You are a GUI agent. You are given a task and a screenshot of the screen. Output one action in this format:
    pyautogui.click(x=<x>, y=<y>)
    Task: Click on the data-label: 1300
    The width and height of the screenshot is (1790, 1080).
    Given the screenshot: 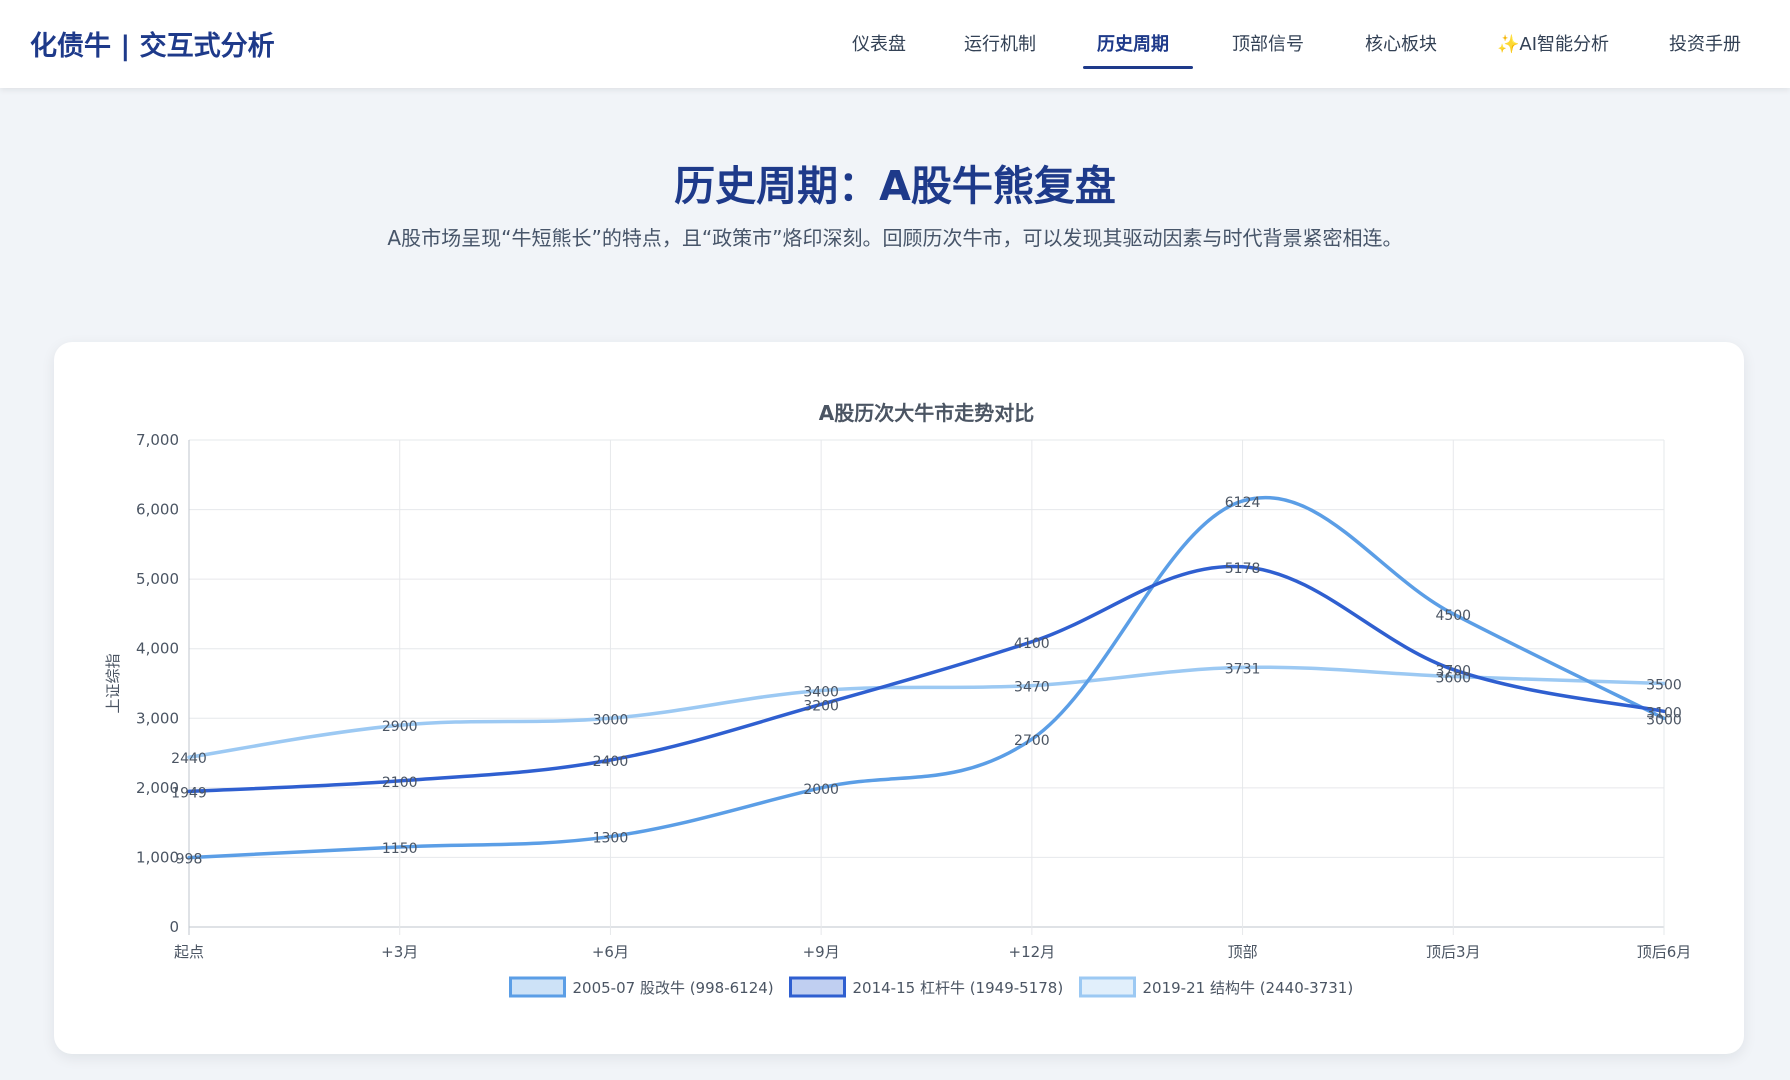 What is the action you would take?
    pyautogui.click(x=611, y=839)
    